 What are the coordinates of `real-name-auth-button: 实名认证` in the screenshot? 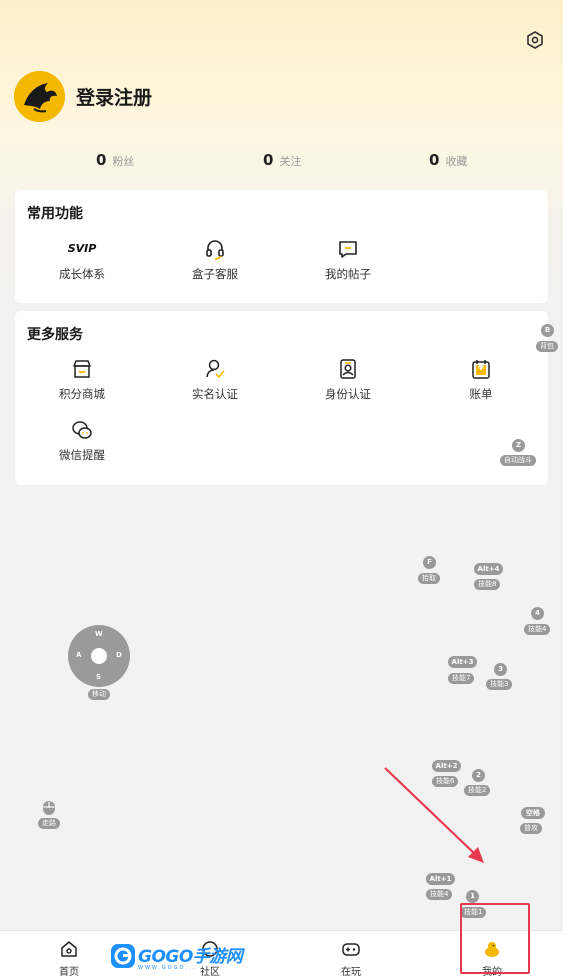 It's located at (215, 380).